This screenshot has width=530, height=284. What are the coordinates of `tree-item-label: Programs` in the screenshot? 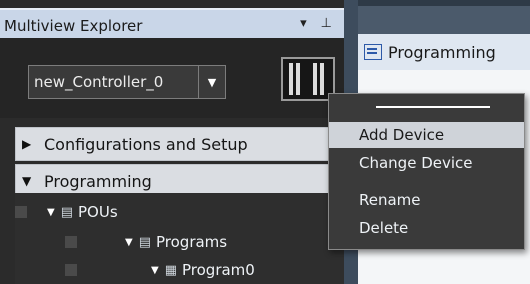 It's located at (192, 242).